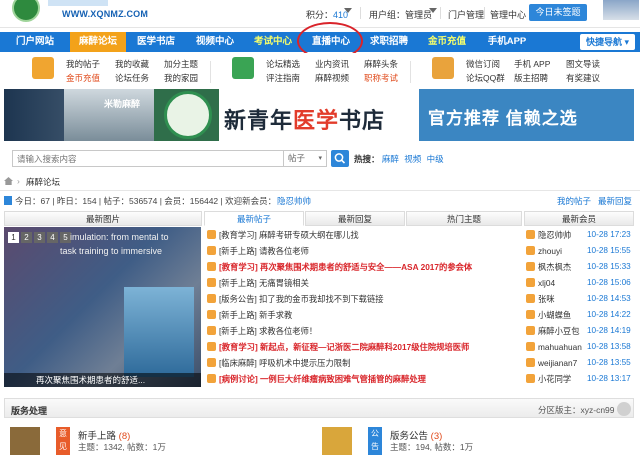 This screenshot has height=455, width=640. I want to click on forum-title: 新手上路 (8), so click(104, 435).